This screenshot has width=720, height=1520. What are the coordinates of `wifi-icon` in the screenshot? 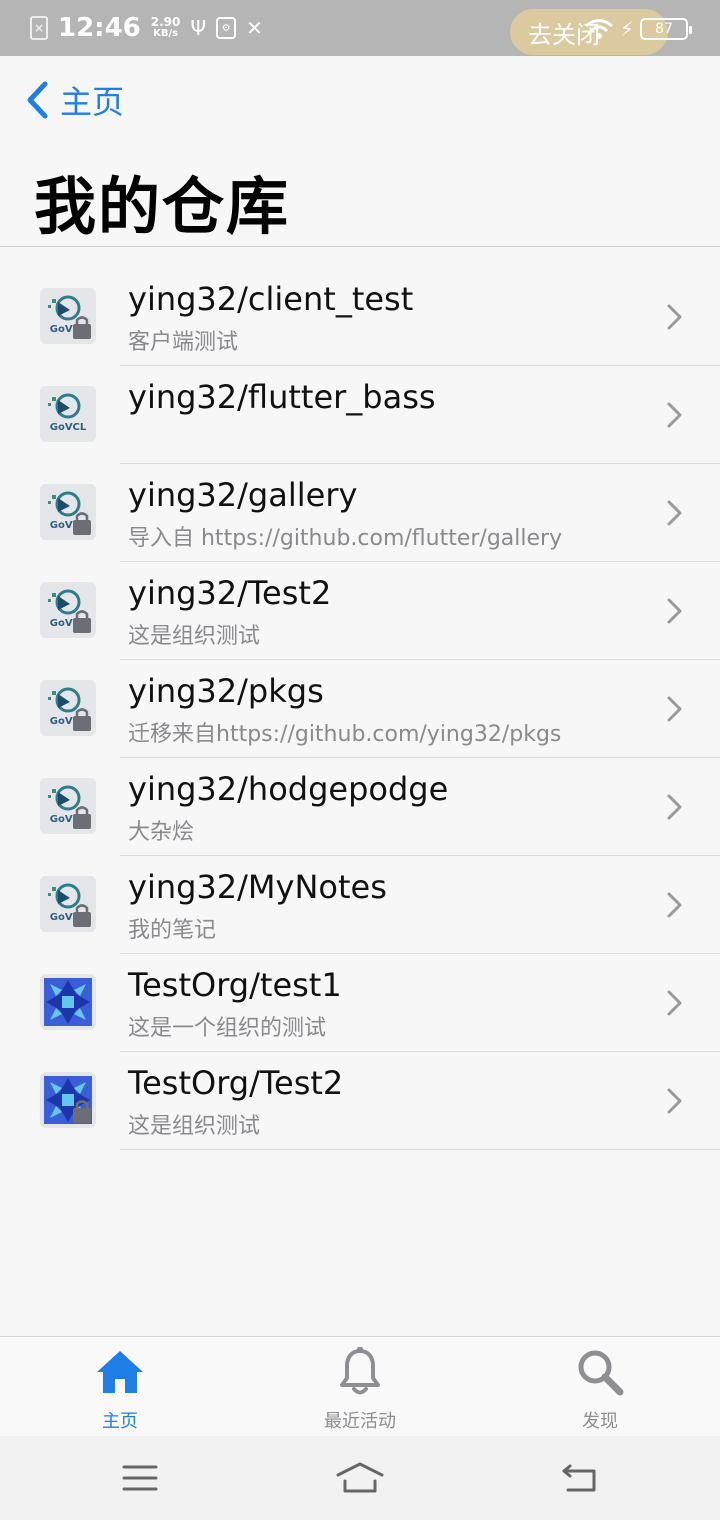 It's located at (599, 29).